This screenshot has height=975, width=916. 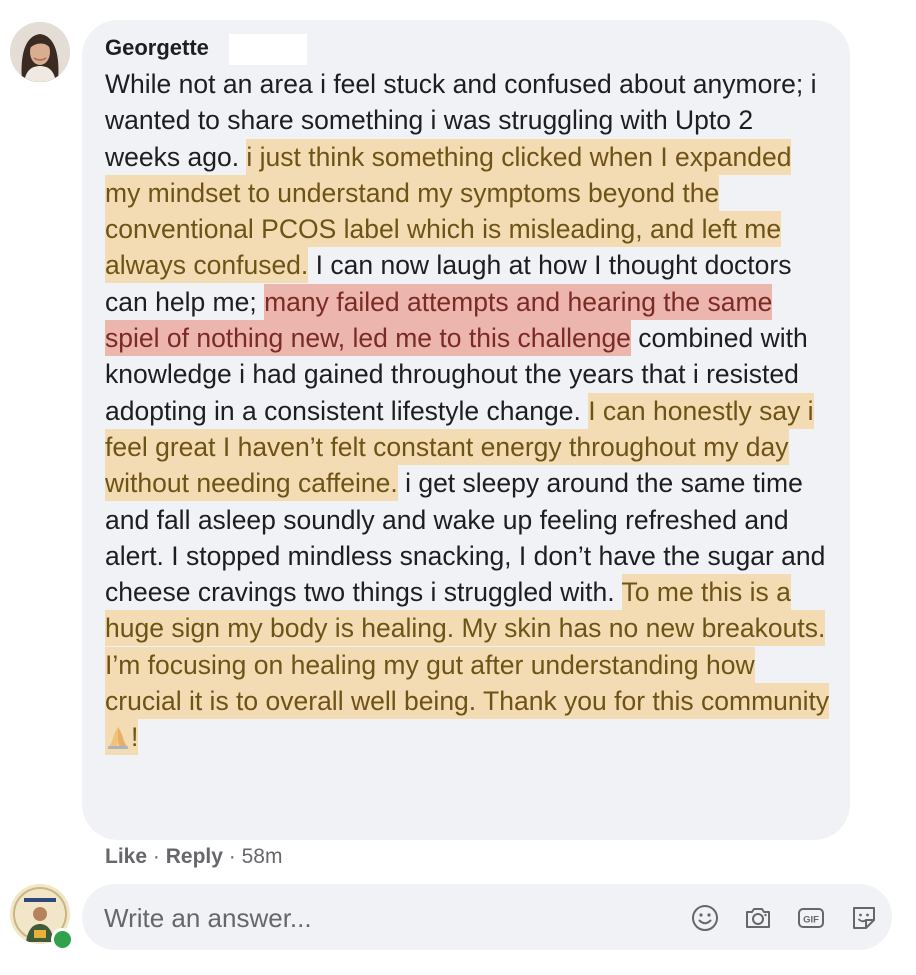 What do you see at coordinates (268, 49) in the screenshot?
I see `redacted-name-block` at bounding box center [268, 49].